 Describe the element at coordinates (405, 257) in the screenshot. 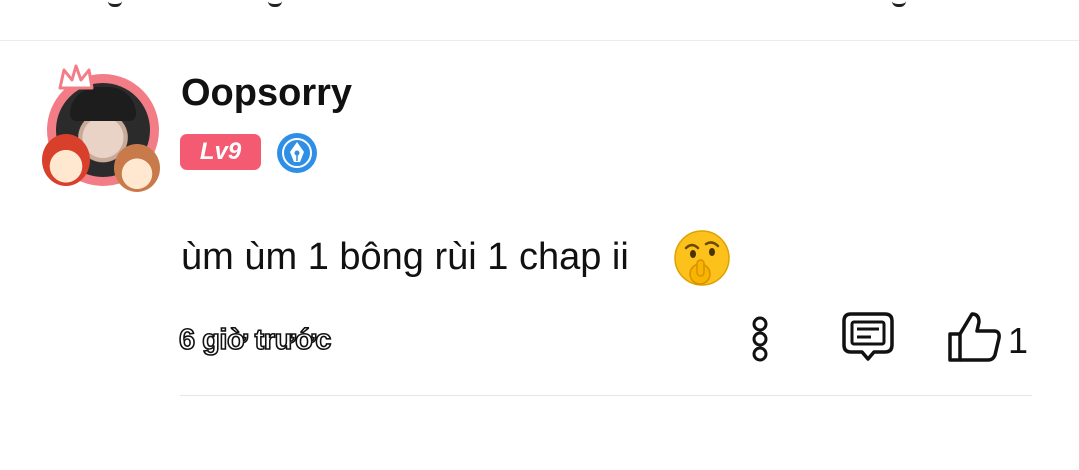

I see `comment-text: ùm ùm 1 bông rùi 1 chap ii` at that location.